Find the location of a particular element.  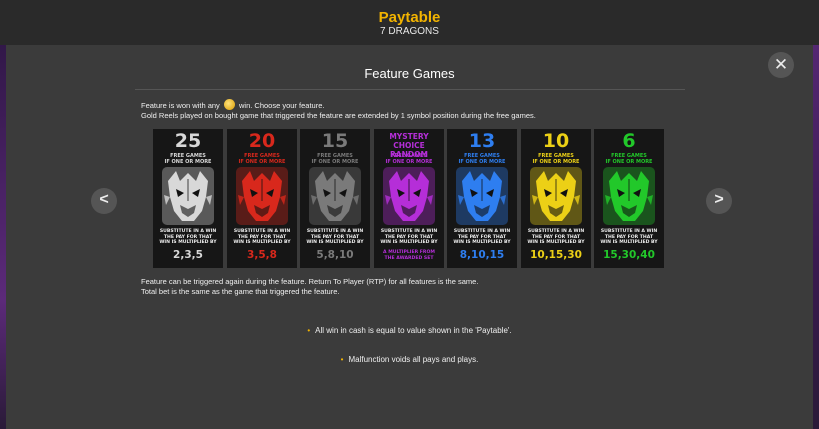

dragon-icon-green is located at coordinates (629, 196).